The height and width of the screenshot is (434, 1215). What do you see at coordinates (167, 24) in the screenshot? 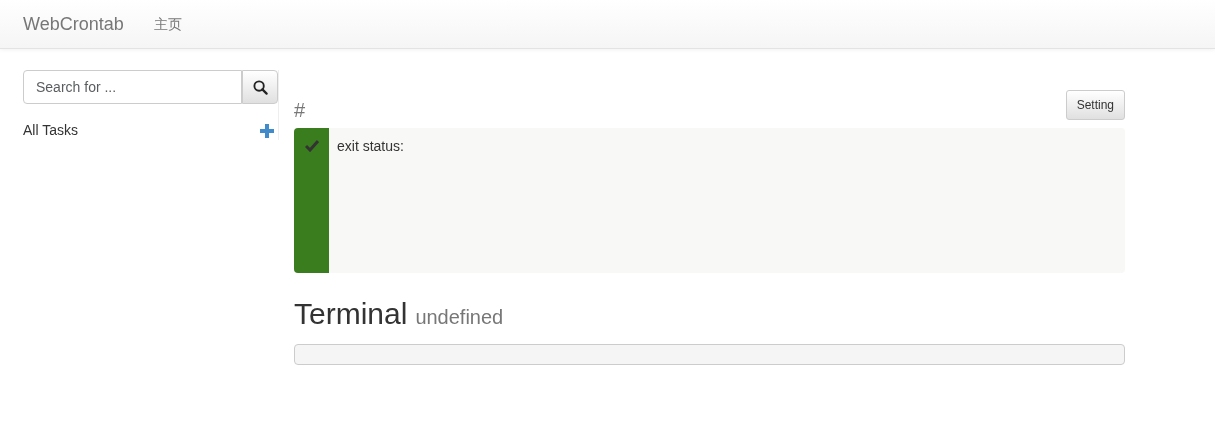
I see `nav-link: 主页` at bounding box center [167, 24].